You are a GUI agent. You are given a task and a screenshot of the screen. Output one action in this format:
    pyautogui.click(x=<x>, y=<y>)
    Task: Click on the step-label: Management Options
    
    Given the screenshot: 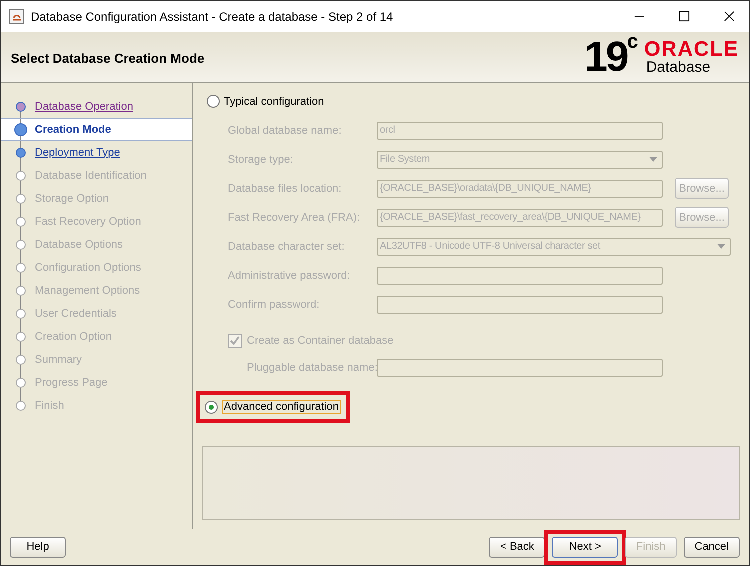 What is the action you would take?
    pyautogui.click(x=87, y=290)
    